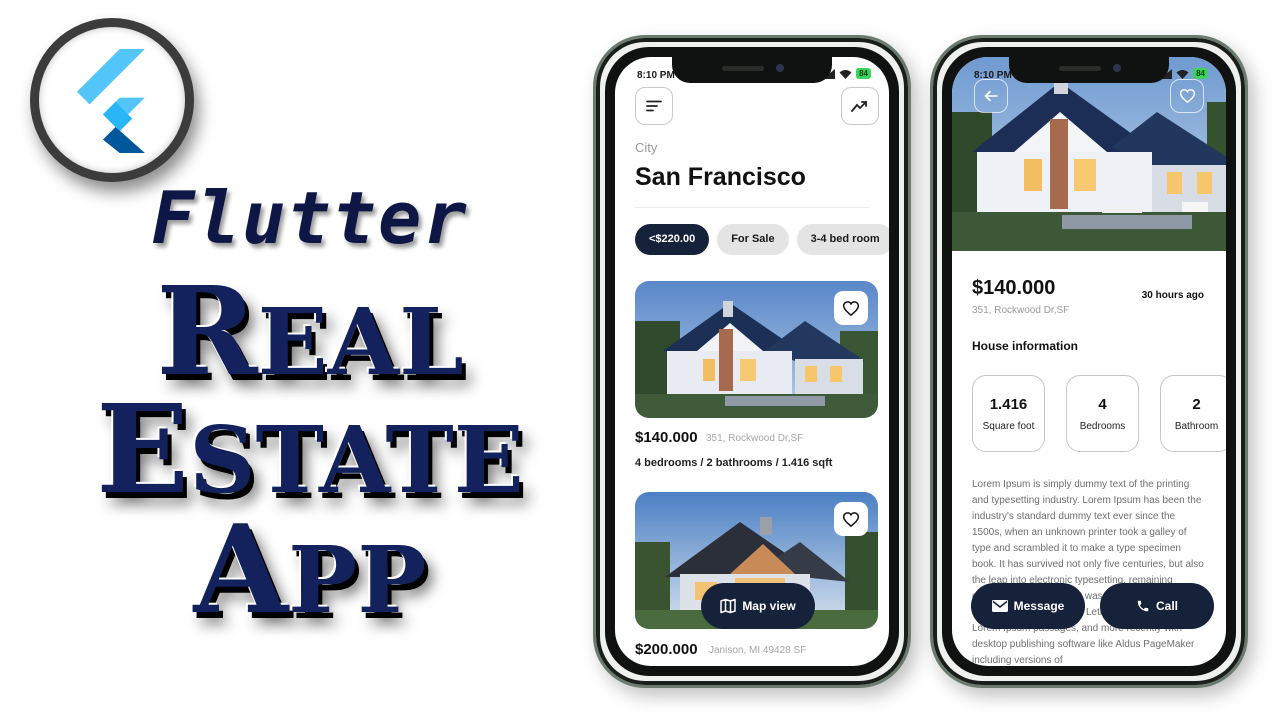 This screenshot has height=720, width=1280. What do you see at coordinates (1025, 346) in the screenshot?
I see `section-title: House information` at bounding box center [1025, 346].